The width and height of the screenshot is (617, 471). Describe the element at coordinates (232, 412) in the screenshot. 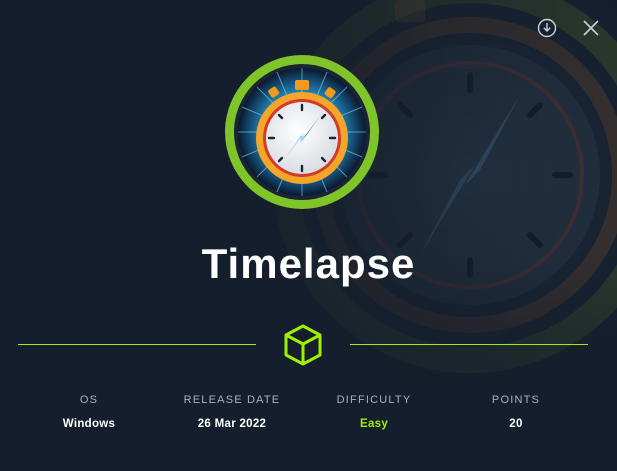

I see `stat-release-date: RELEASE DATE 26 Mar 2022` at that location.